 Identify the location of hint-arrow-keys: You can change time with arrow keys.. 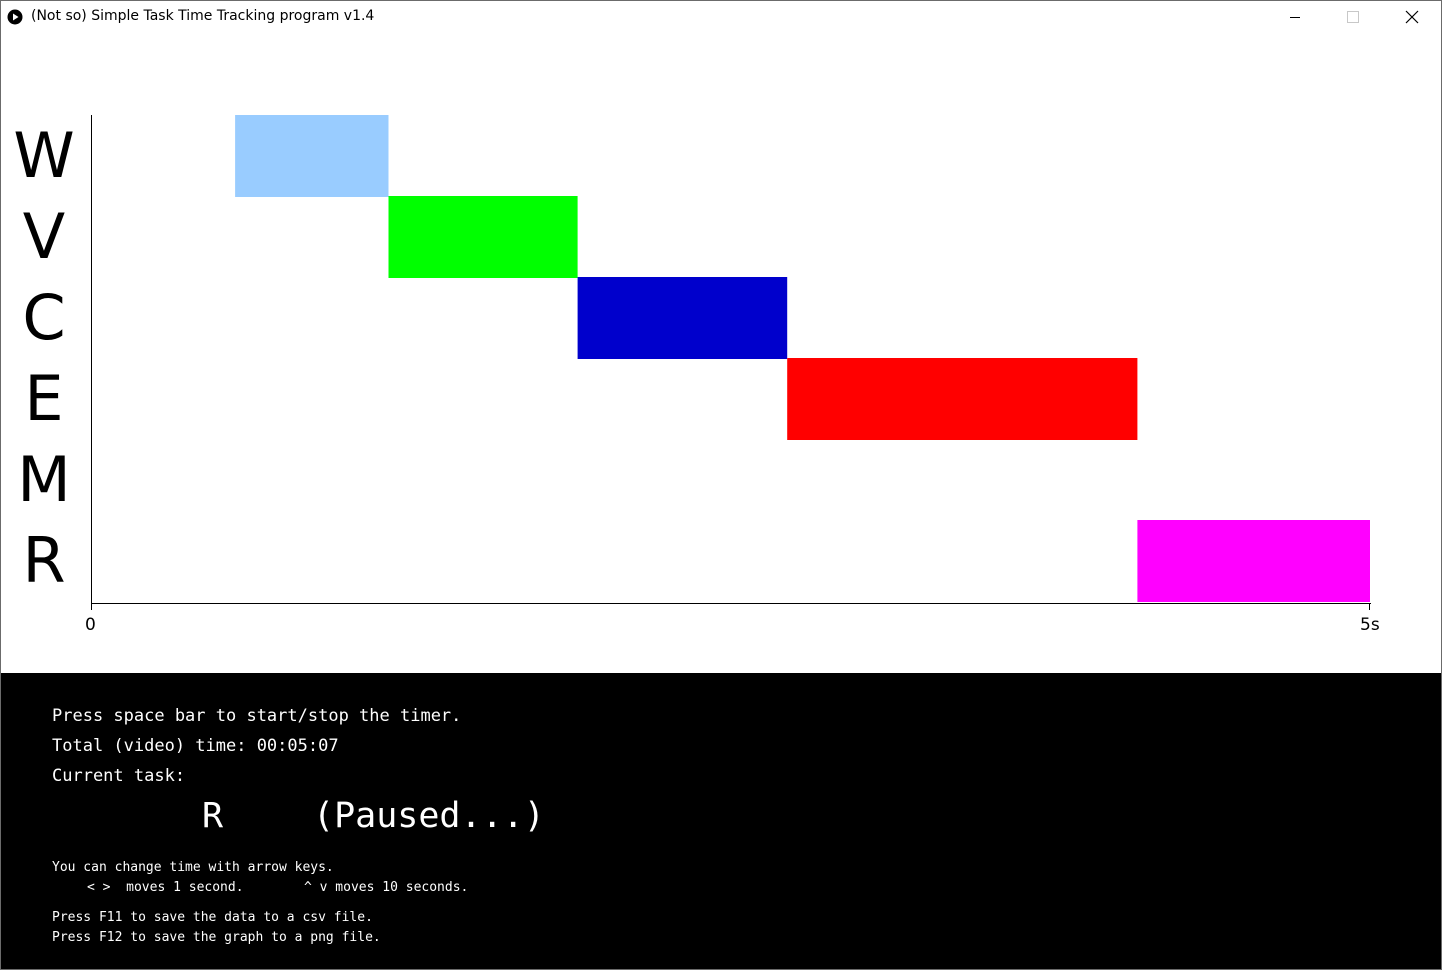
(193, 867).